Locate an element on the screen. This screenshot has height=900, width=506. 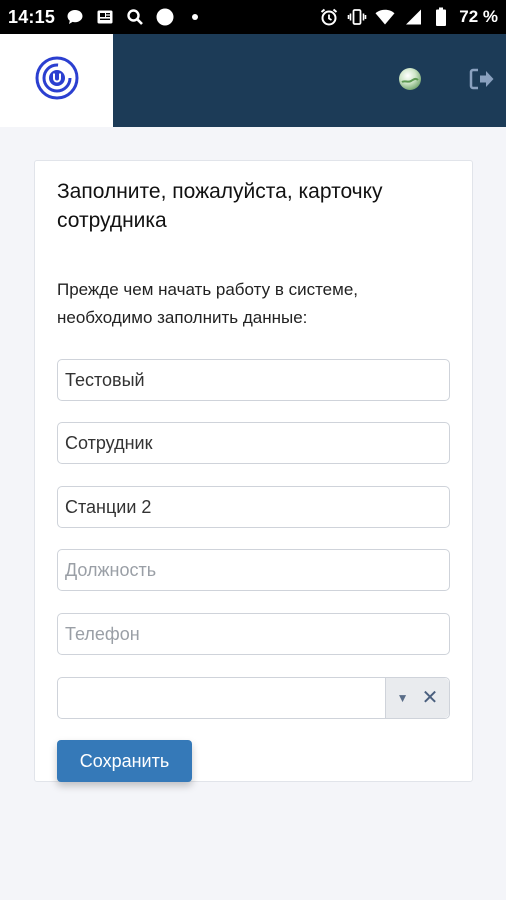
position-input is located at coordinates (253, 570).